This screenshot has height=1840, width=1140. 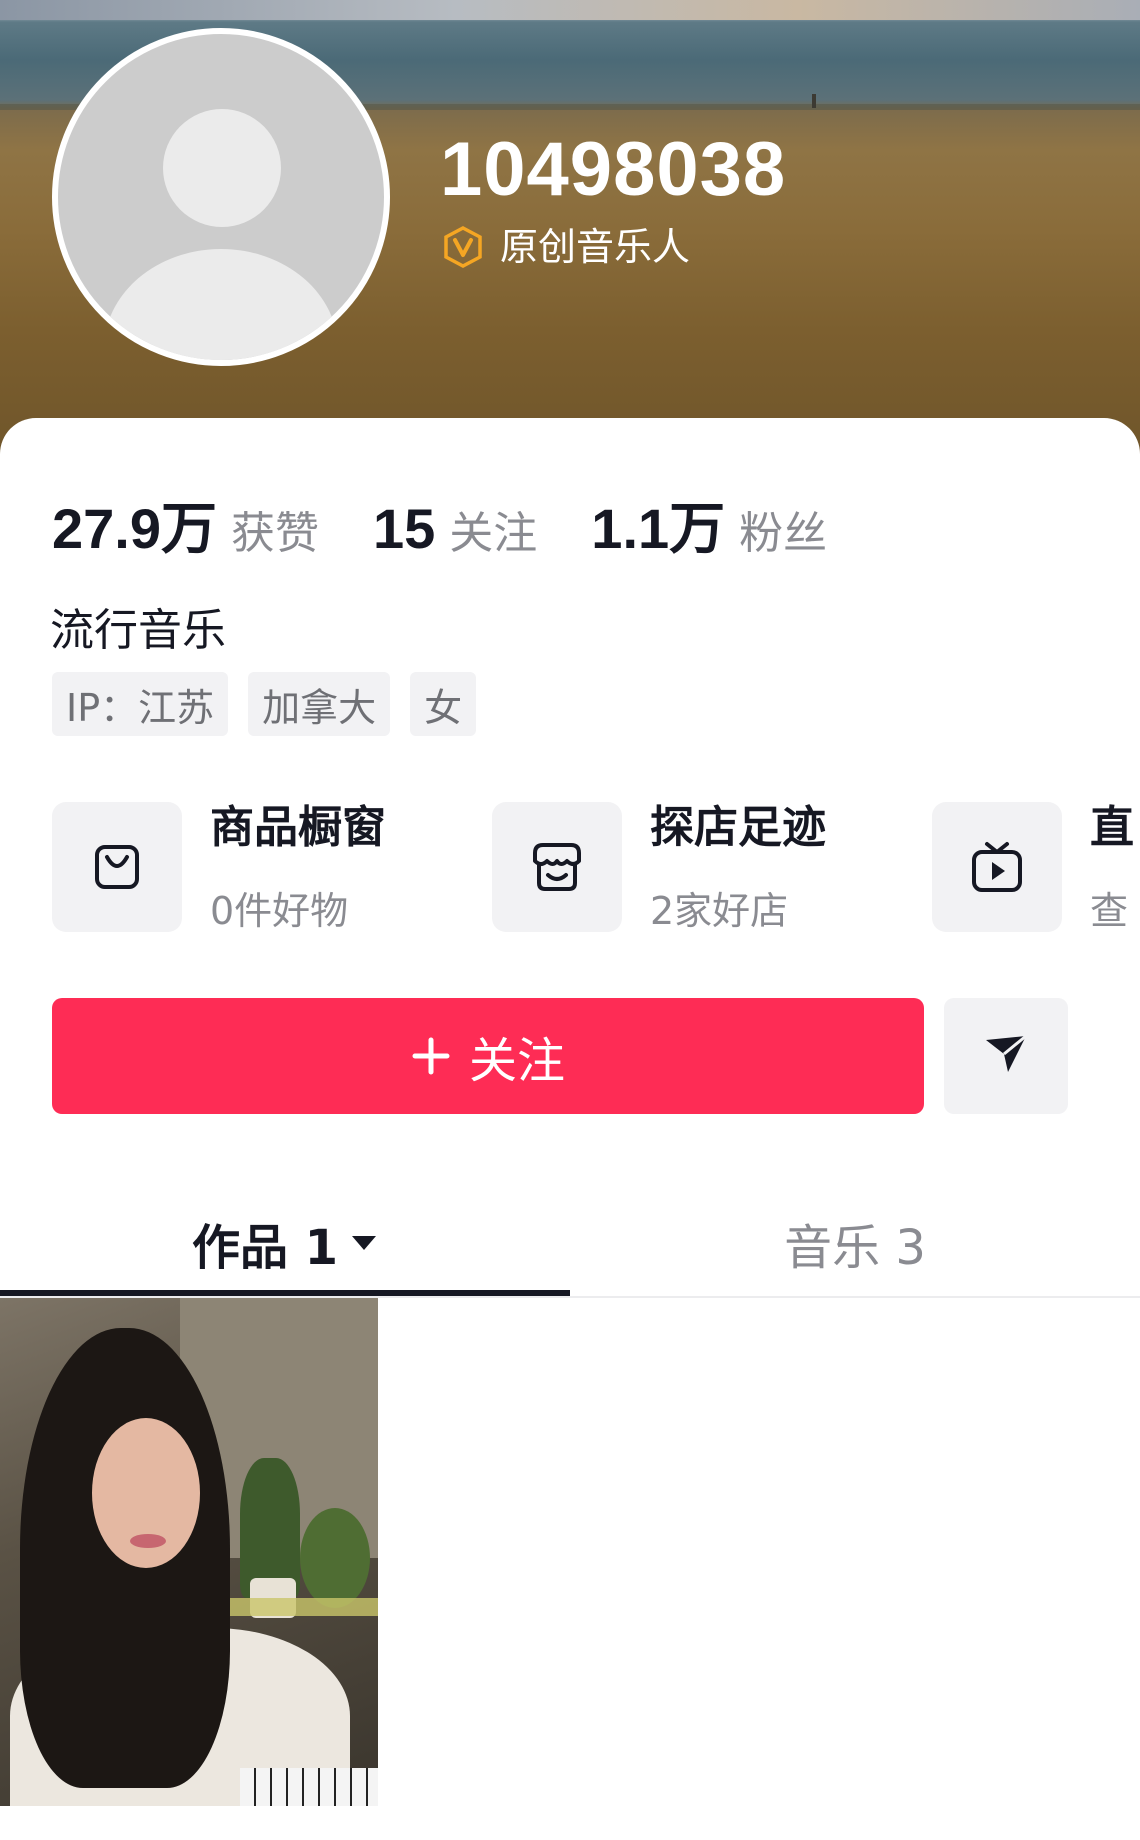 What do you see at coordinates (997, 867) in the screenshot?
I see `tv-play-icon` at bounding box center [997, 867].